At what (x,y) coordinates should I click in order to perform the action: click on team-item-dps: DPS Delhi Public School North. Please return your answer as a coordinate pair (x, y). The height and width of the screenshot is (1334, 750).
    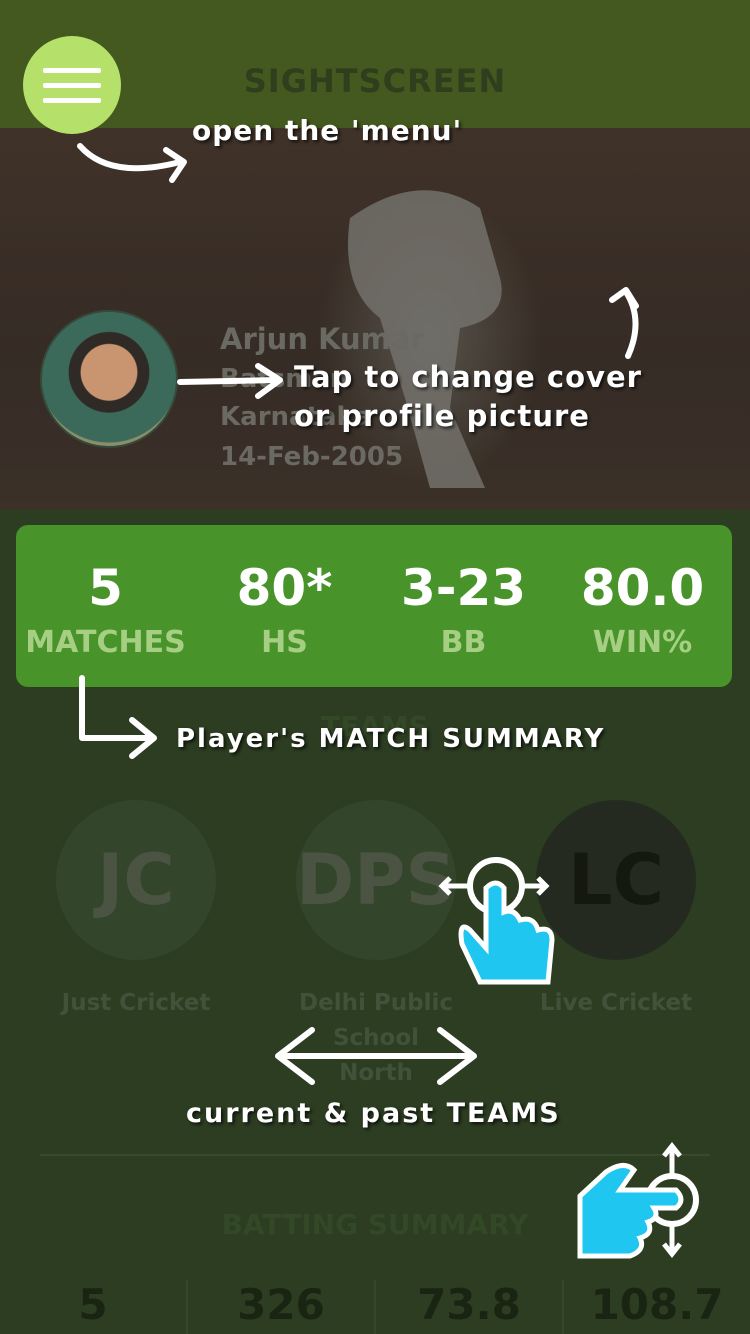
    Looking at the image, I should click on (376, 945).